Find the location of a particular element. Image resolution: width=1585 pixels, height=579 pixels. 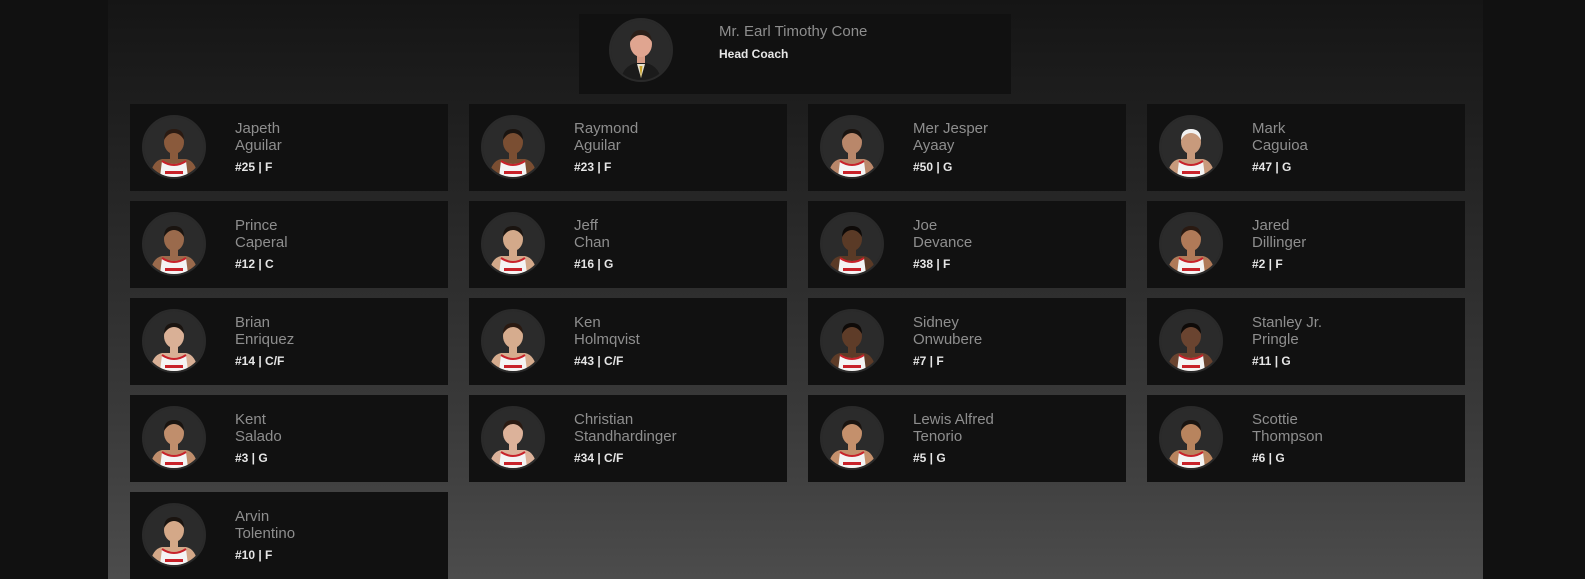

player-first-name: Kent is located at coordinates (250, 419).